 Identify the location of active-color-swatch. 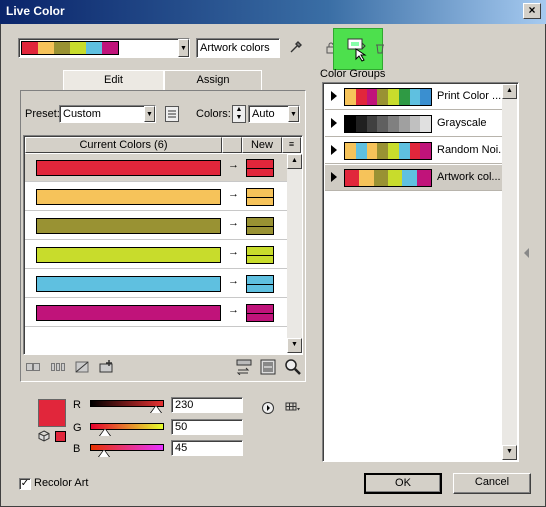
(52, 413).